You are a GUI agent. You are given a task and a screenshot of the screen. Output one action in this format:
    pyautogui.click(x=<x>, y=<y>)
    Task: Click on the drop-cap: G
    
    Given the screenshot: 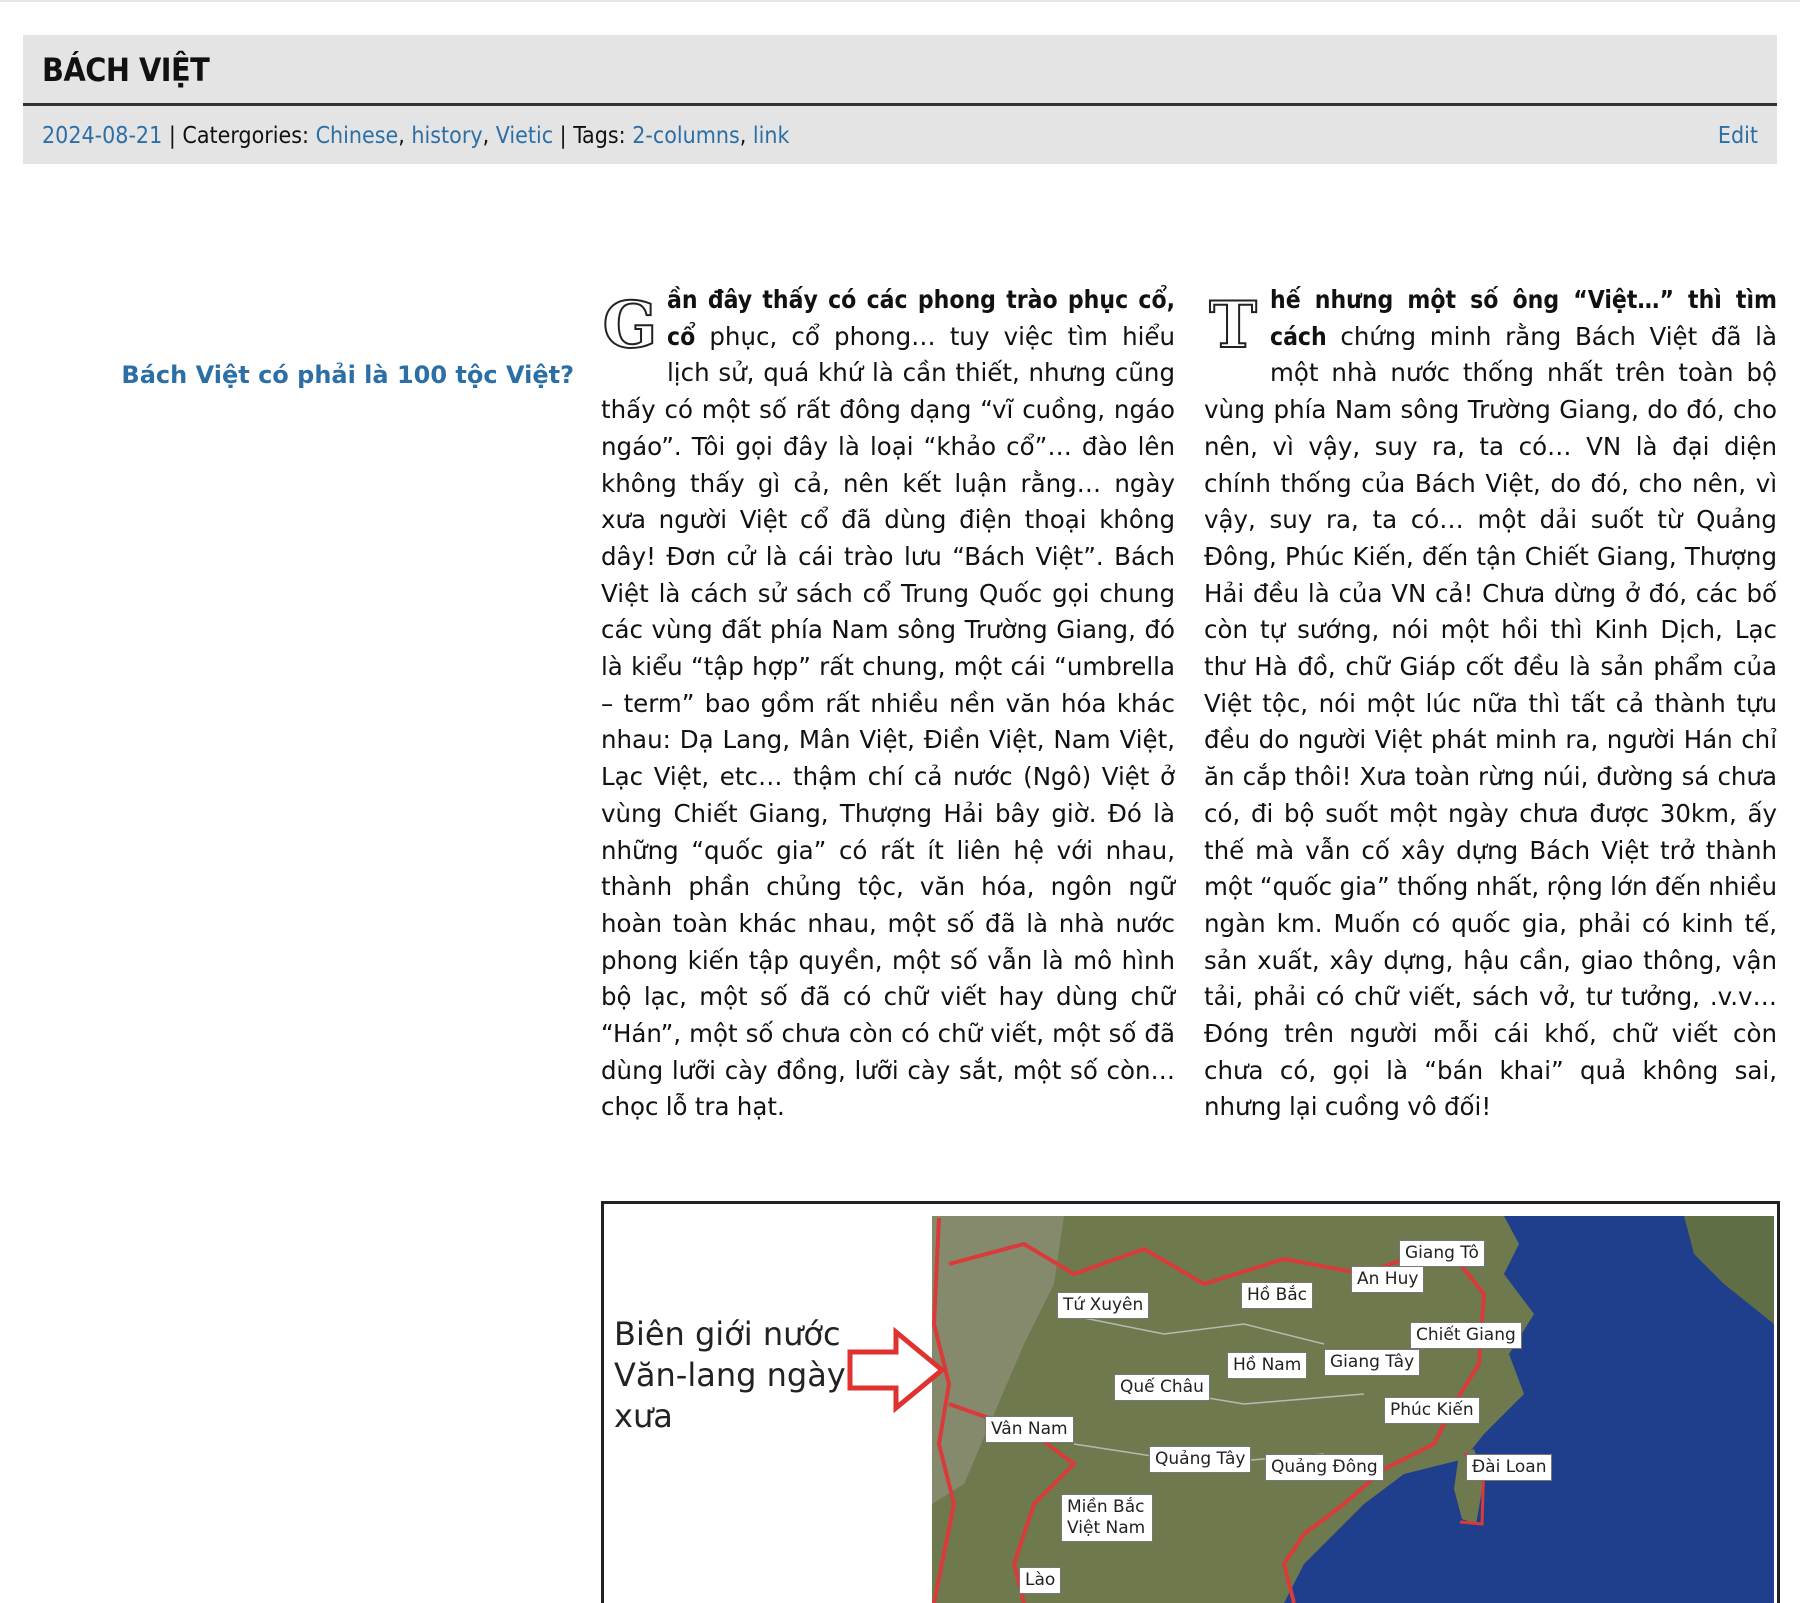 What is the action you would take?
    pyautogui.click(x=630, y=325)
    